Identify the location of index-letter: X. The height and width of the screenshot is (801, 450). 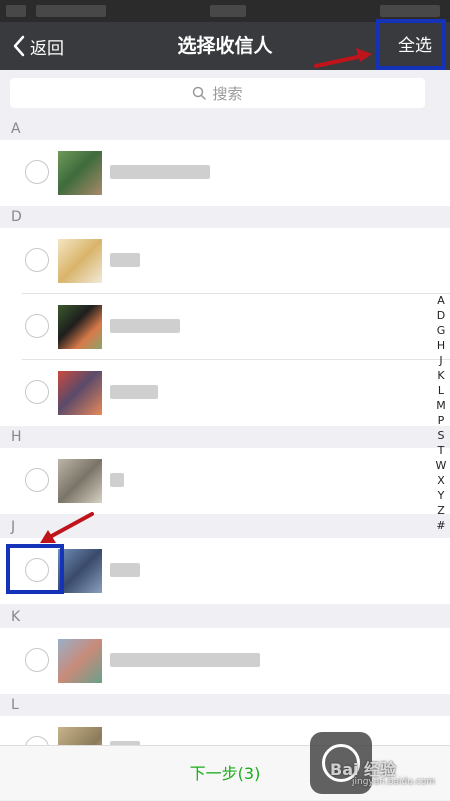
(441, 480).